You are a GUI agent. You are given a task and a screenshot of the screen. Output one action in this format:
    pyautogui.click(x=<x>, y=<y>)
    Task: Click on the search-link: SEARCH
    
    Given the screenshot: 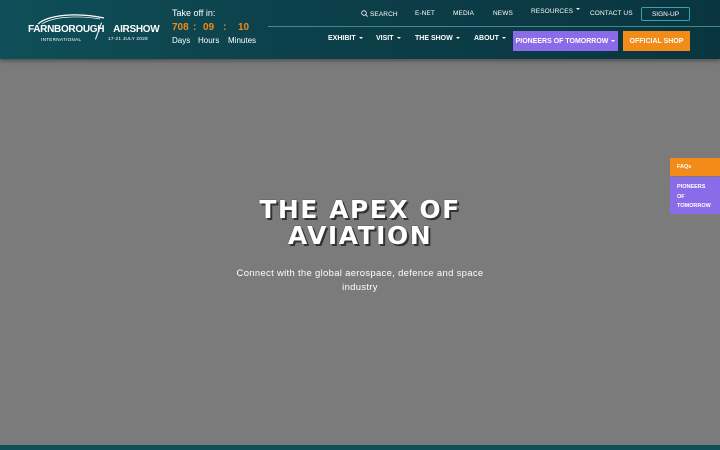 What is the action you would take?
    pyautogui.click(x=379, y=14)
    